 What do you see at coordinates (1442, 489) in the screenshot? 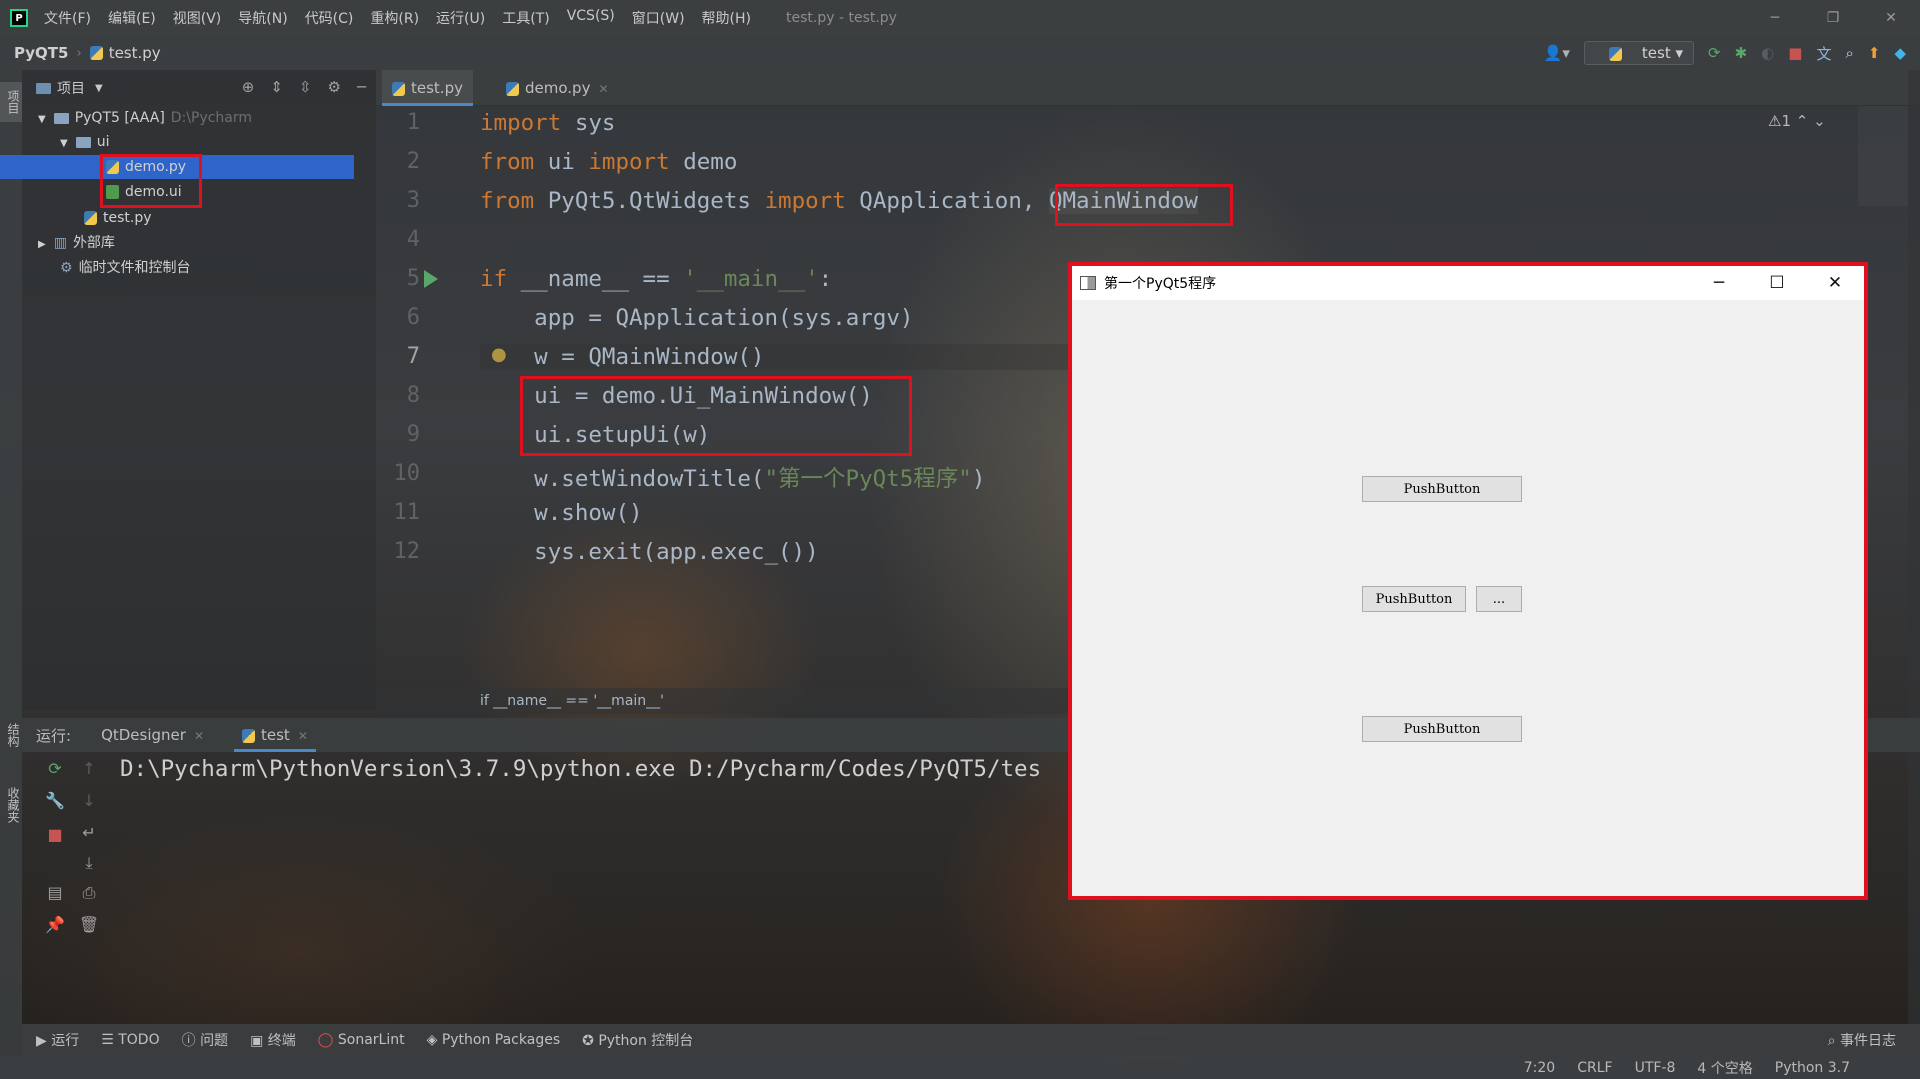
I see `push-button-1: PushButton` at bounding box center [1442, 489].